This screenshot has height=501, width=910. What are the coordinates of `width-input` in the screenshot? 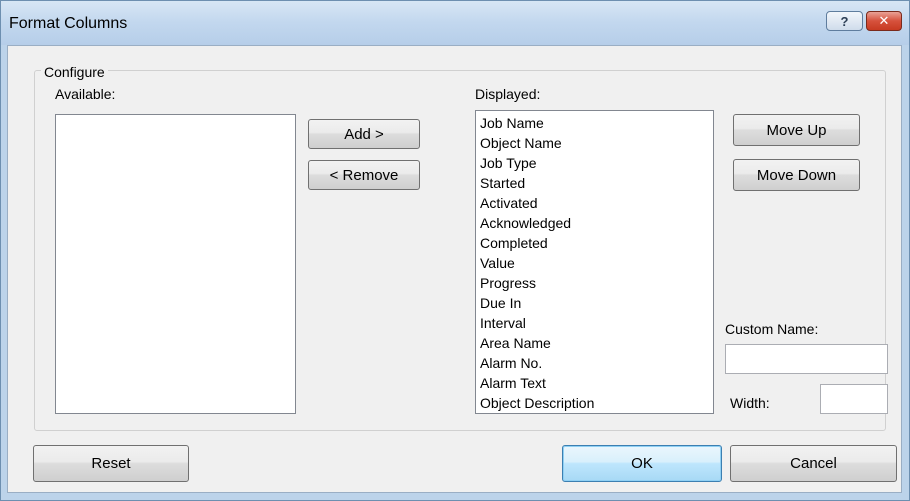 It's located at (854, 399).